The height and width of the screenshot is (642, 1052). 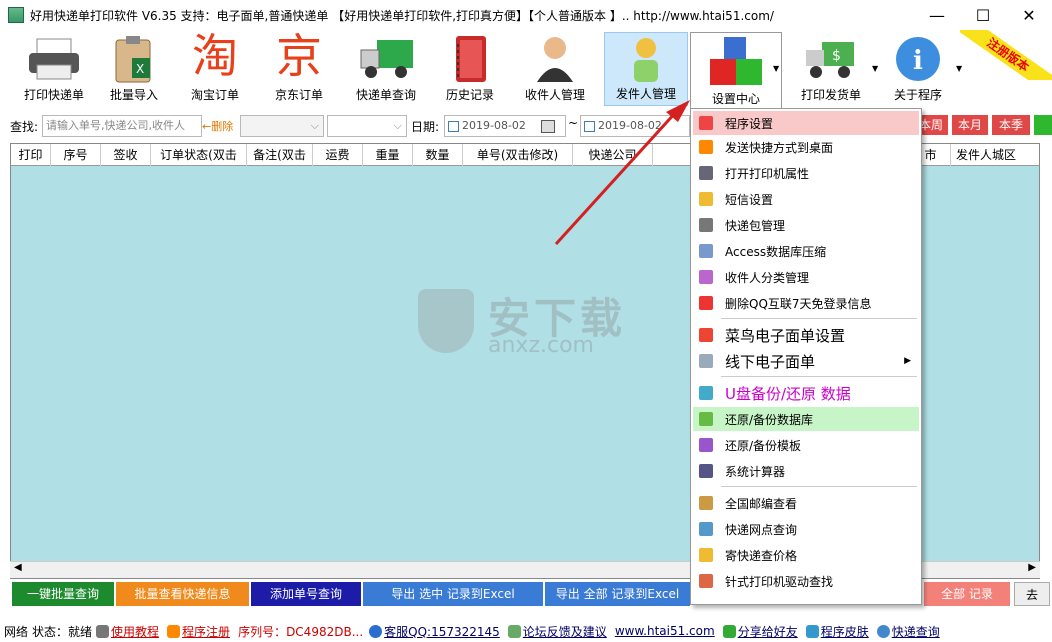 What do you see at coordinates (299, 56) in the screenshot?
I see `jd-icon: 京` at bounding box center [299, 56].